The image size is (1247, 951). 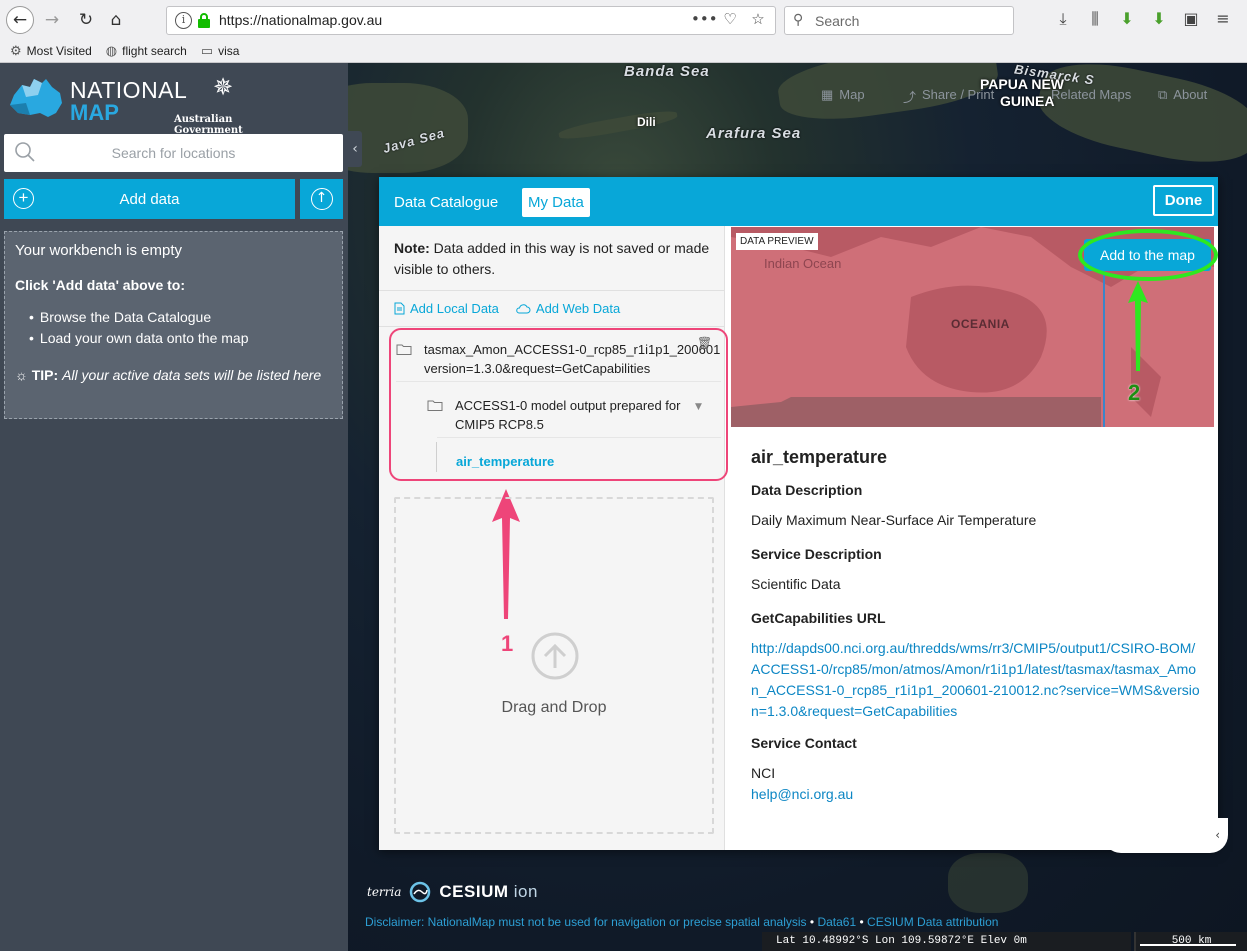 What do you see at coordinates (1183, 200) in the screenshot?
I see `done-button: Done` at bounding box center [1183, 200].